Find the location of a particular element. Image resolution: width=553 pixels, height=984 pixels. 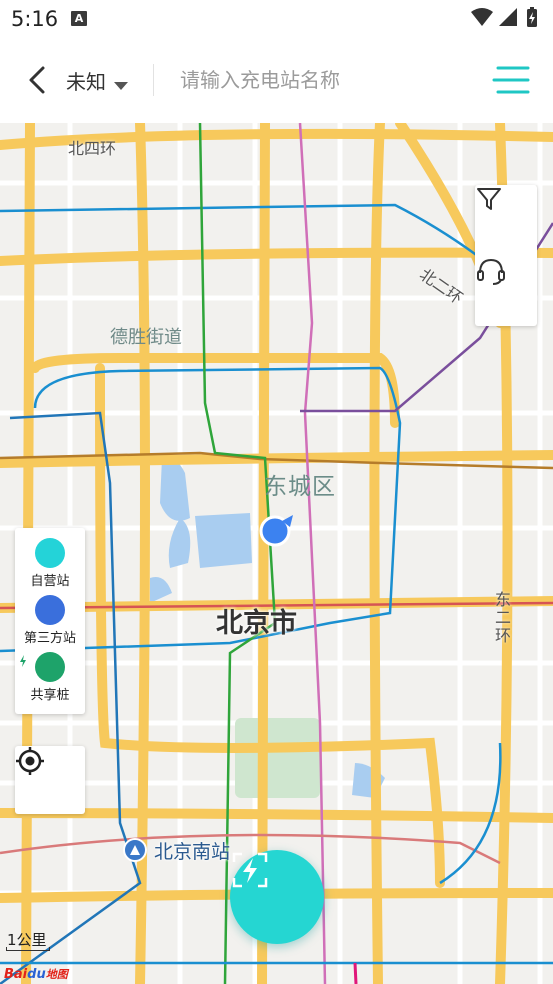

map-label-dongcheng: 东城区 is located at coordinates (300, 487).